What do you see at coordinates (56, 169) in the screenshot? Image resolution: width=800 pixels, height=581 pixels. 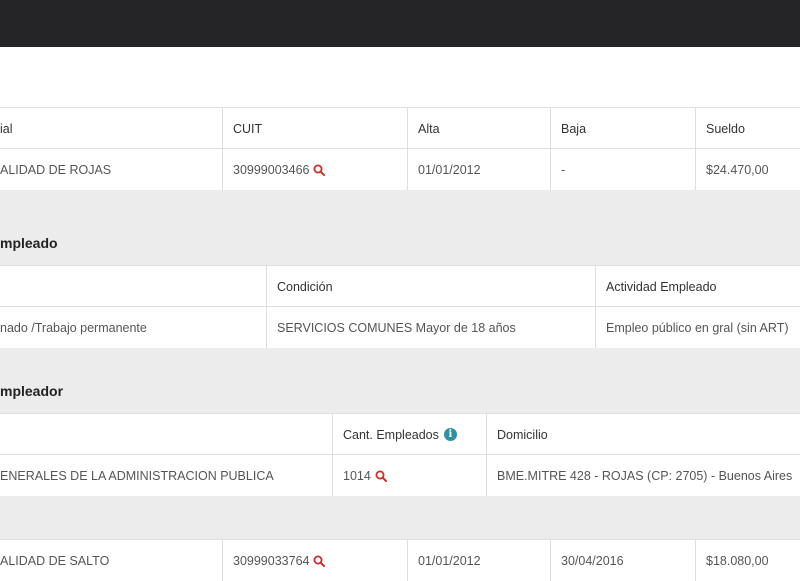 I see `razon-social-cell: ALIDAD DE ROJAS` at bounding box center [56, 169].